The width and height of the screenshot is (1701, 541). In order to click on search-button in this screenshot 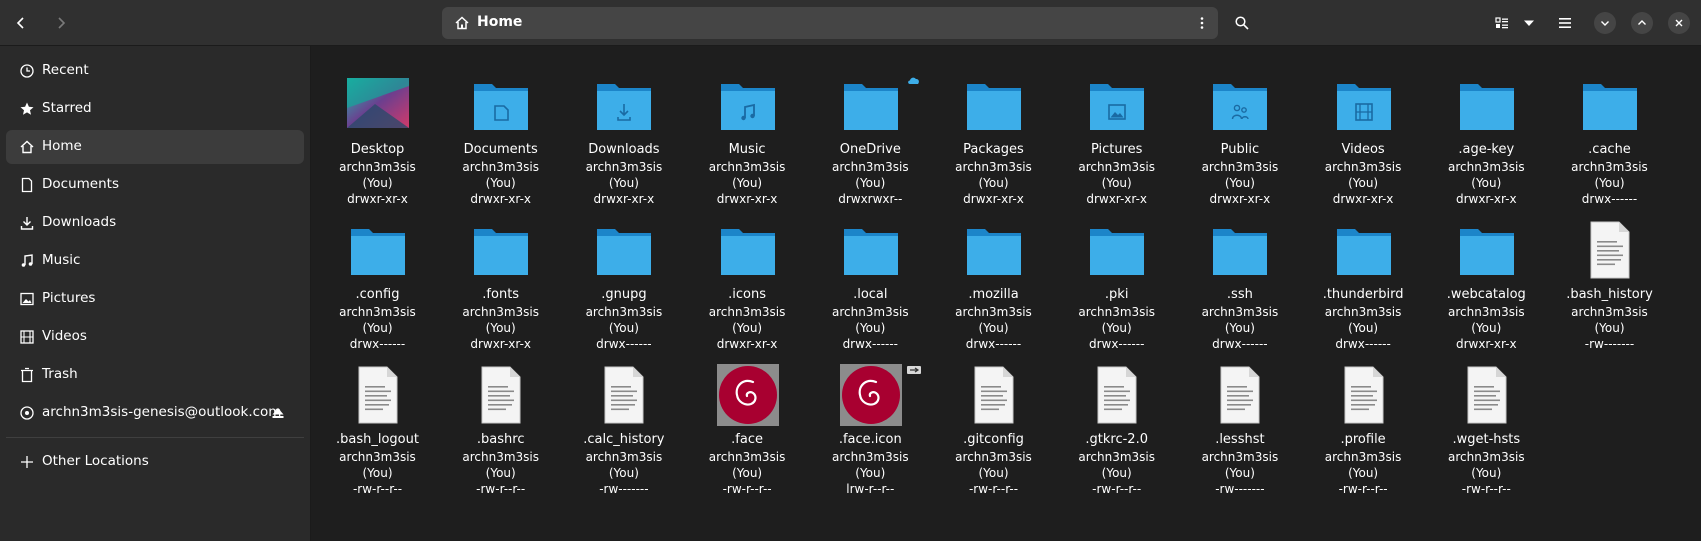, I will do `click(1242, 23)`.